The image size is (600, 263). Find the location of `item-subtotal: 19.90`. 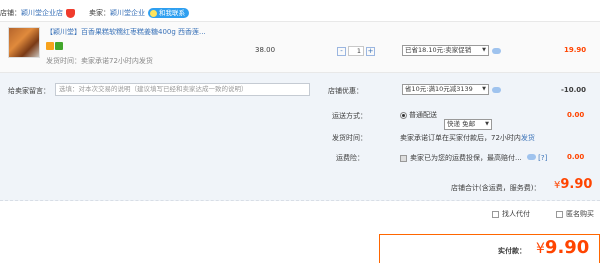

item-subtotal: 19.90 is located at coordinates (575, 50).